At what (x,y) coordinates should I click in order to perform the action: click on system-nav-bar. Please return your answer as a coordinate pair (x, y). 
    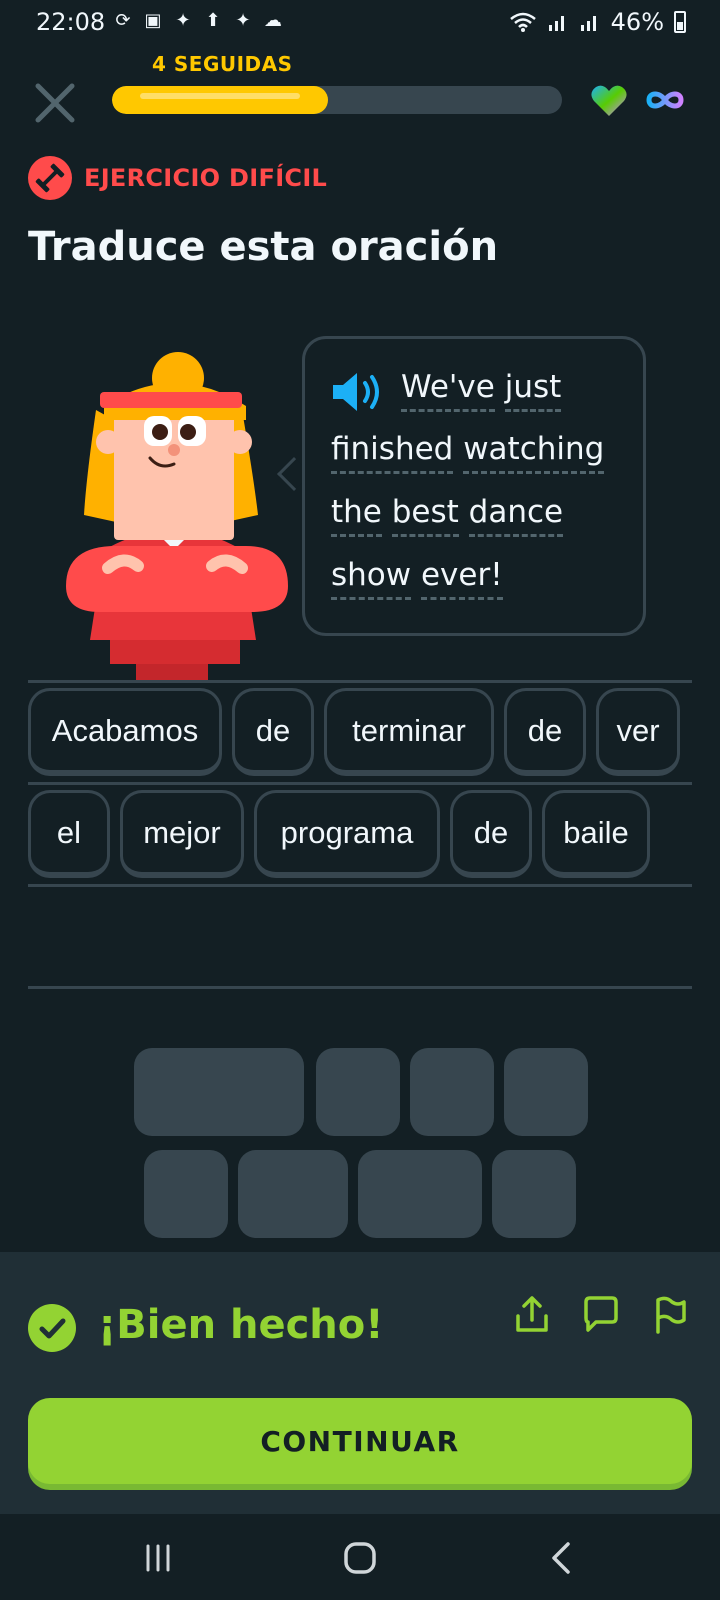
    Looking at the image, I should click on (360, 1557).